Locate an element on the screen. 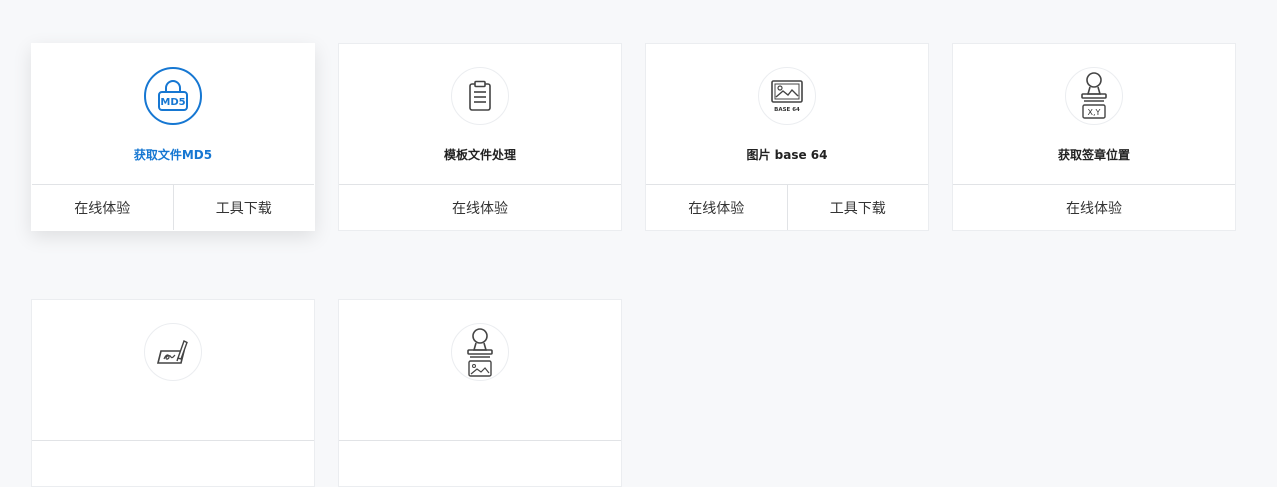 The image size is (1277, 487). card-title: 模板文件处理 is located at coordinates (479, 155).